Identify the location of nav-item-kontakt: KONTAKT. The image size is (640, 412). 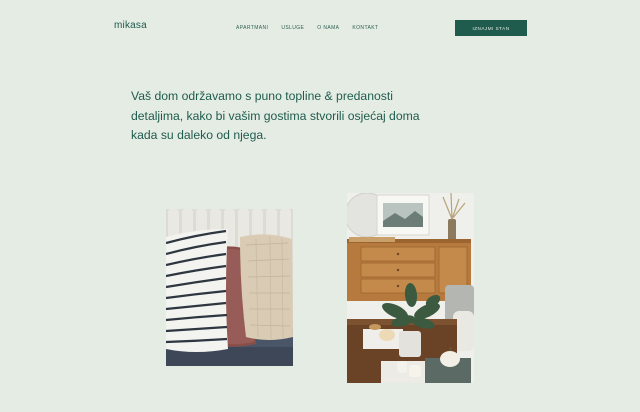
(365, 28).